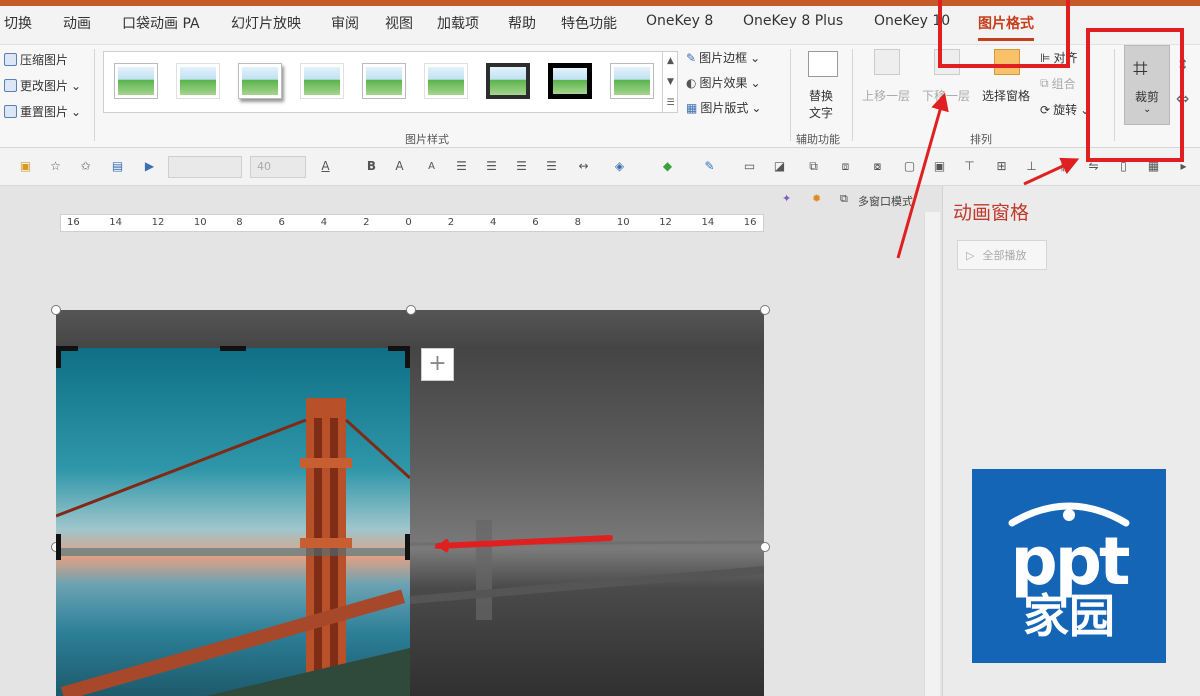 The image size is (1200, 696). Describe the element at coordinates (260, 81) in the screenshot. I see `picture-style-drop-shadow` at that location.